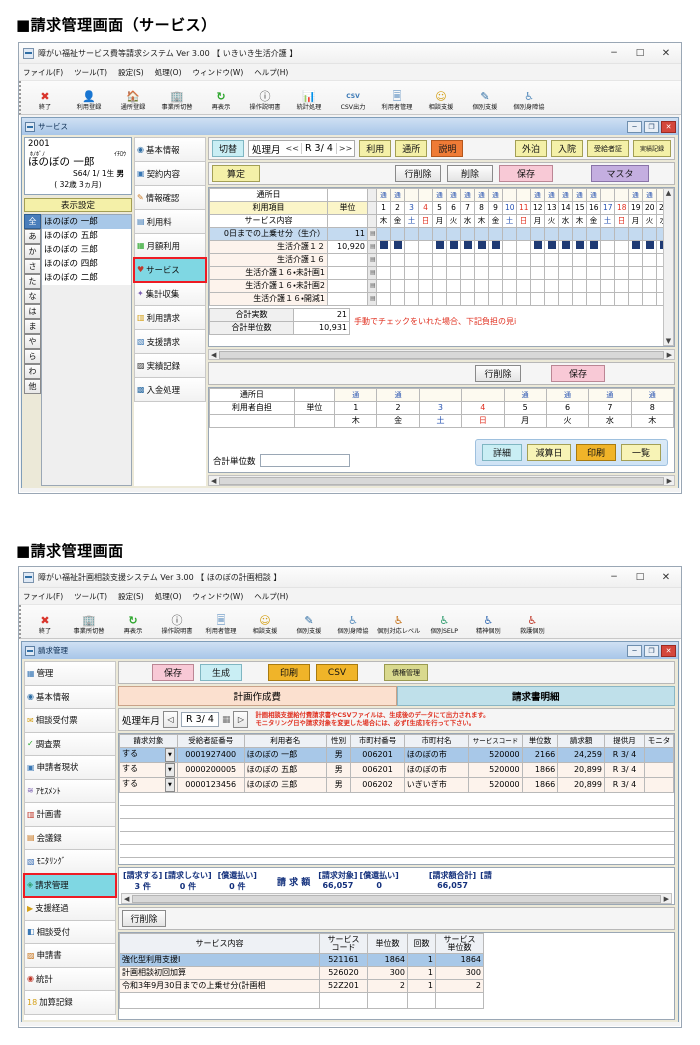  Describe the element at coordinates (659, 741) in the screenshot. I see `column-header: モニタ` at that location.